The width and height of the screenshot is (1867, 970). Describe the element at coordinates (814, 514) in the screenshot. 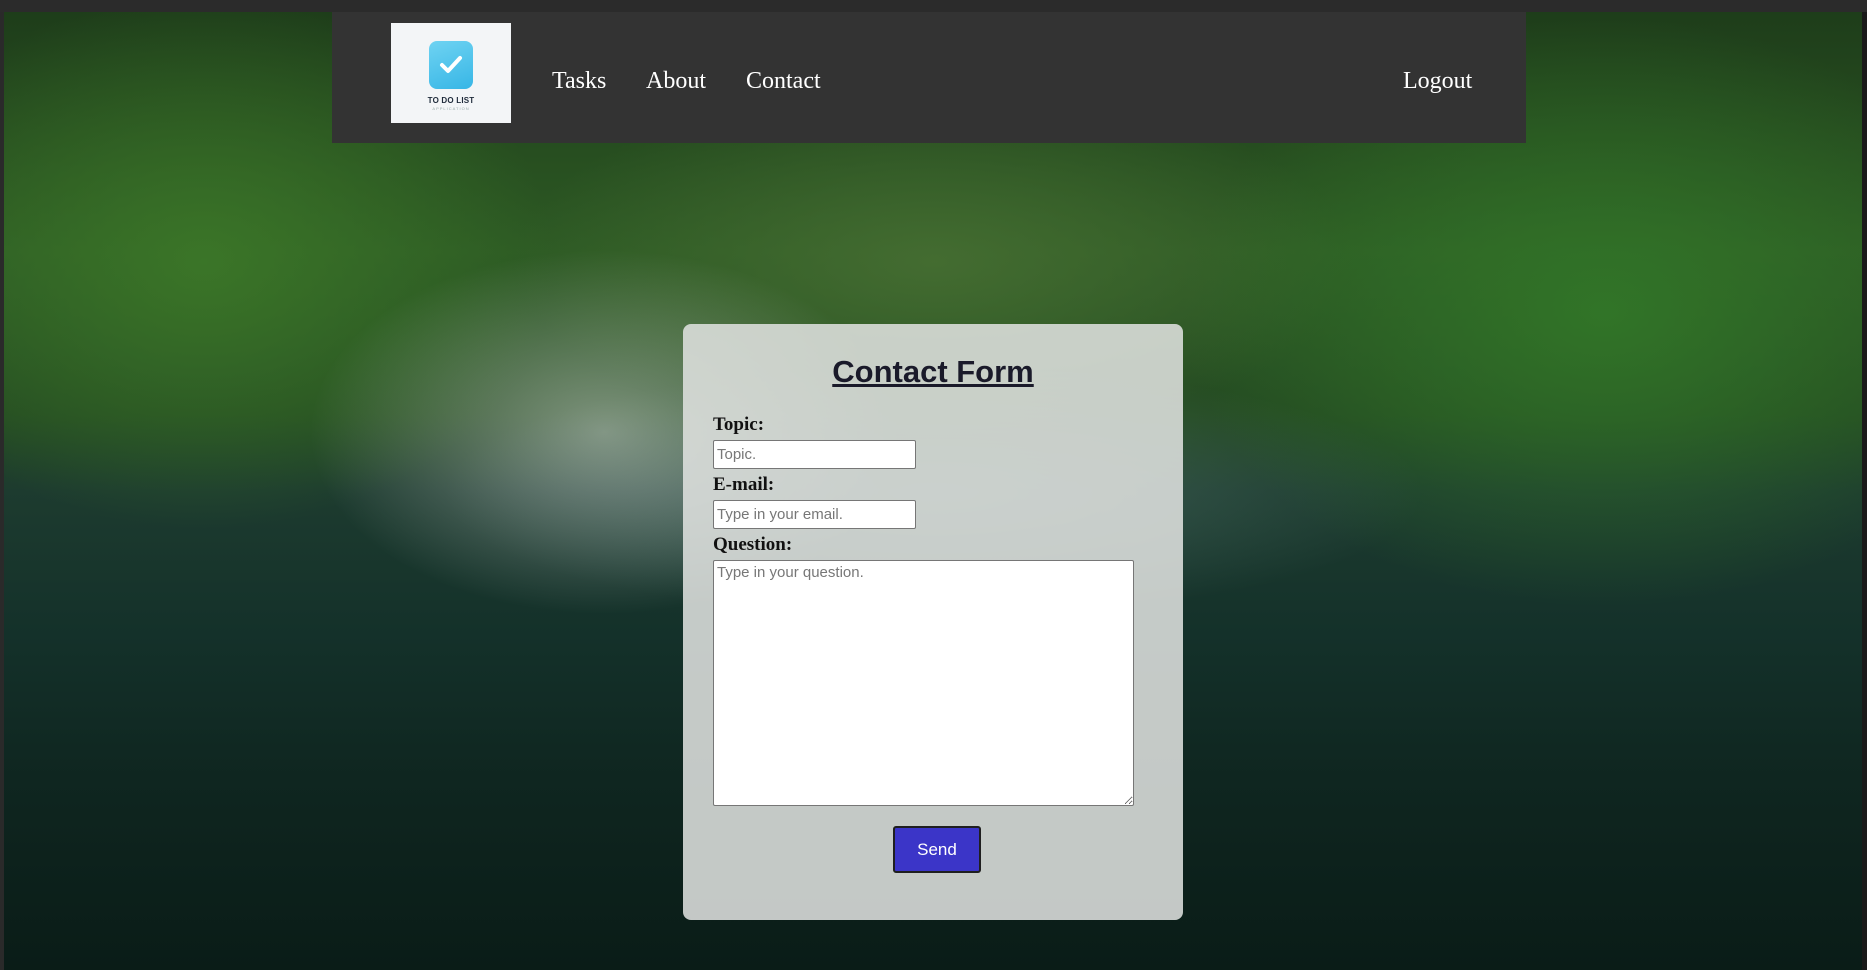

I see `email-input` at that location.